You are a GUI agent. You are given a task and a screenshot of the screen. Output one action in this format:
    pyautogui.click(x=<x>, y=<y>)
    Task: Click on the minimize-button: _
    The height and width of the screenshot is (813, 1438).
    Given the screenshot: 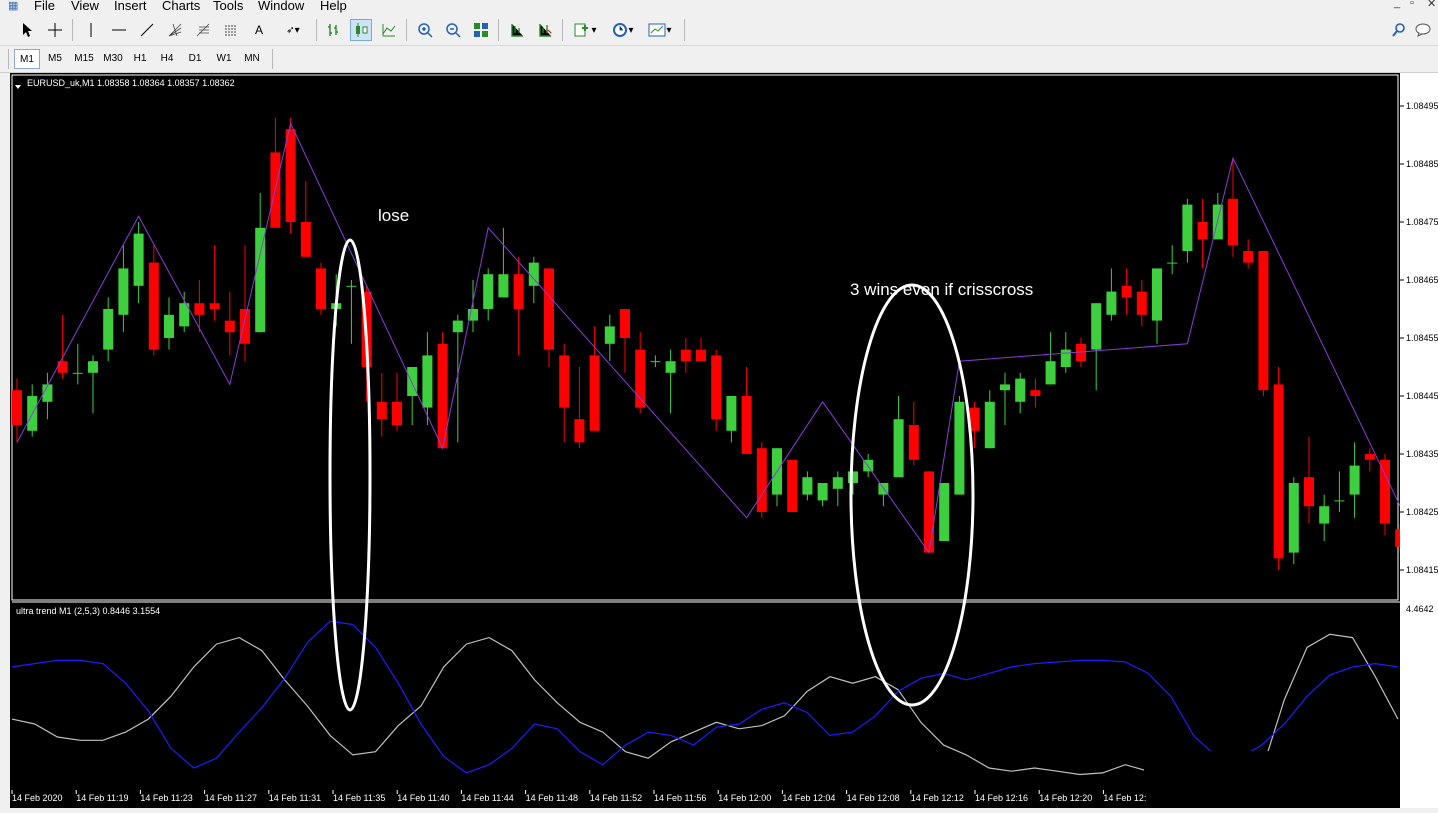 What is the action you would take?
    pyautogui.click(x=1397, y=4)
    